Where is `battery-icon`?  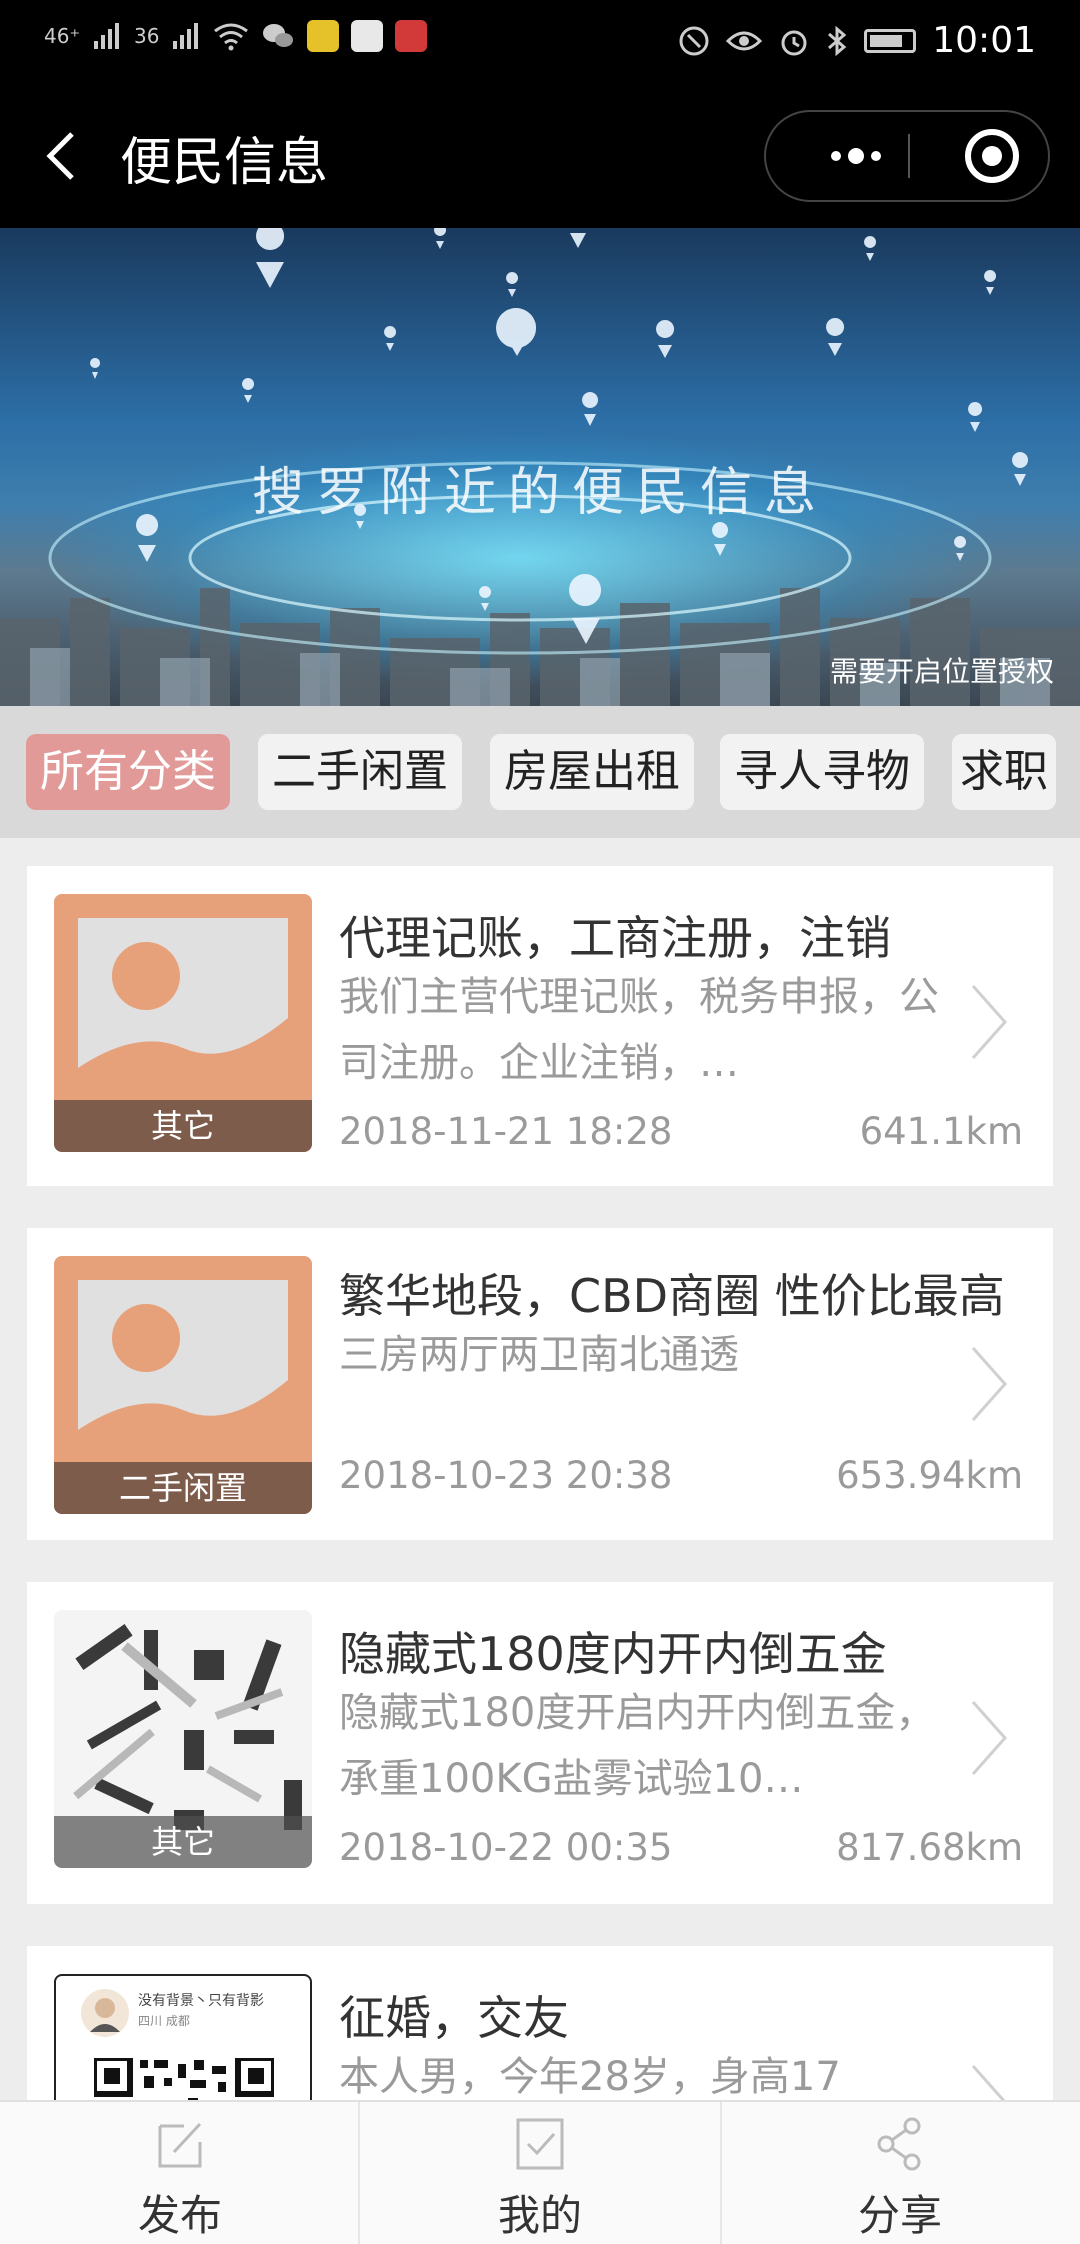
battery-icon is located at coordinates (890, 40).